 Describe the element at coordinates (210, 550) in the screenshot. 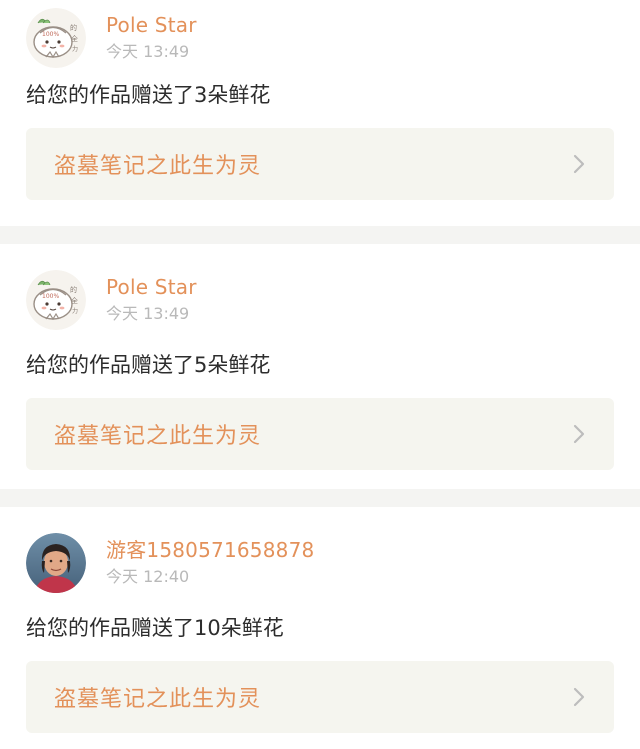

I see `user-name: 游客1580571658878` at that location.